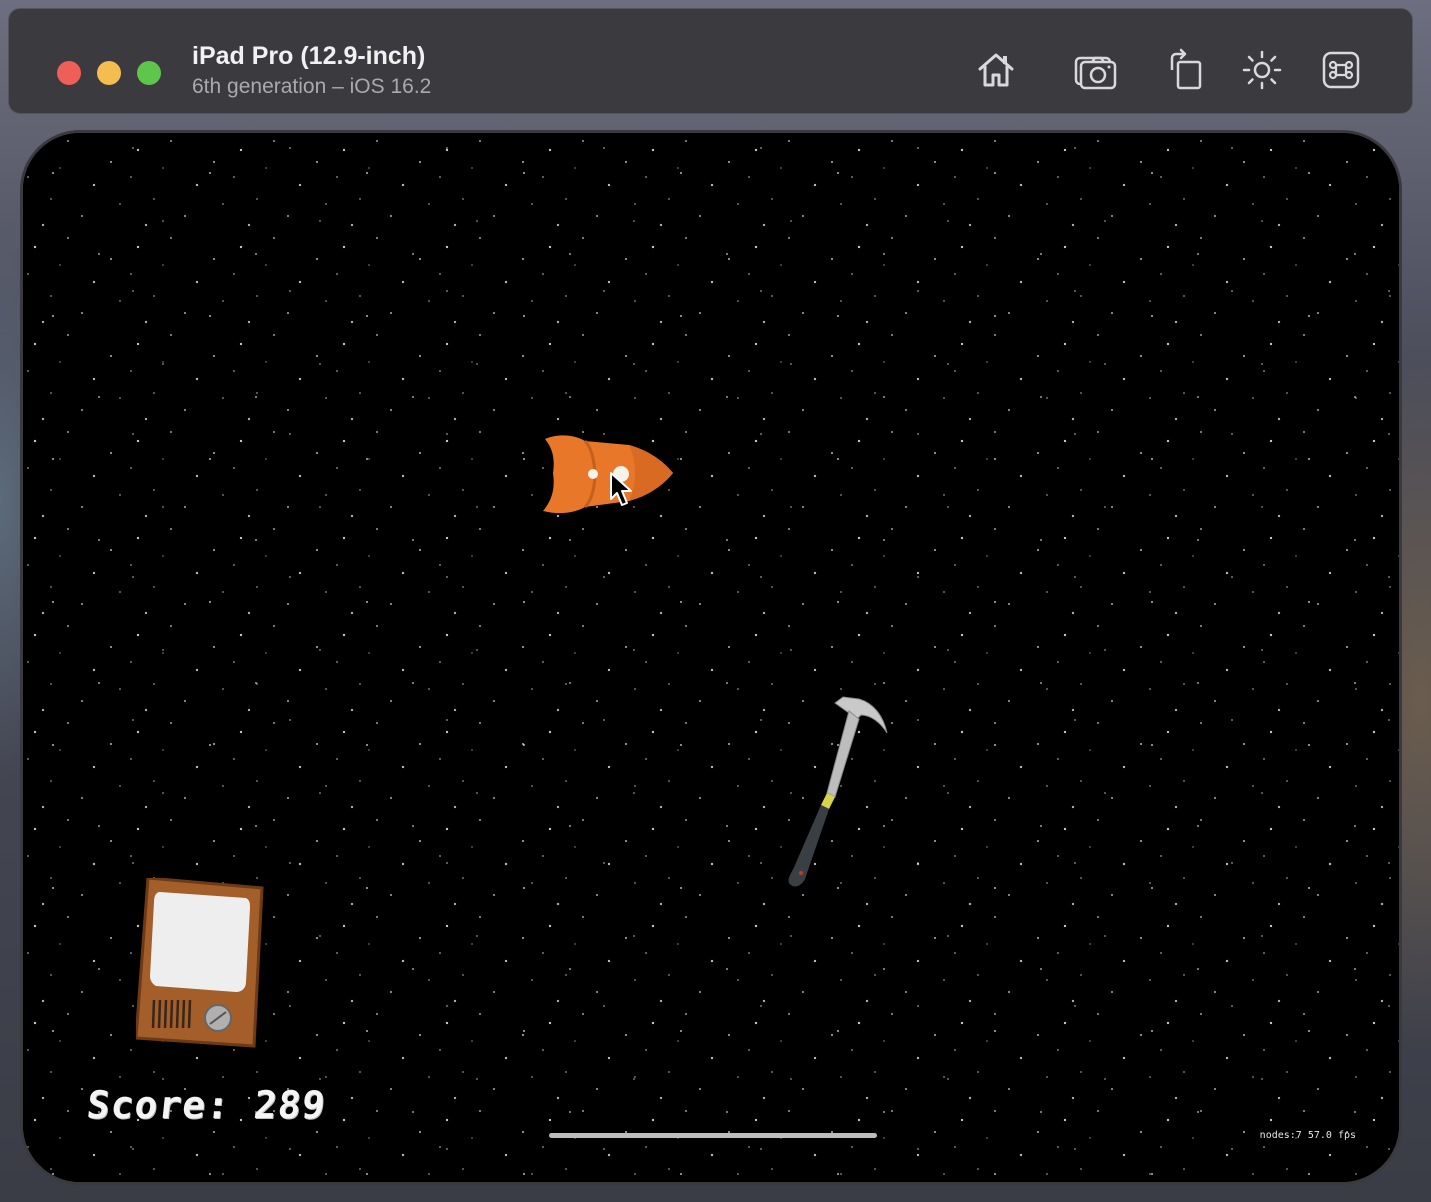 The width and height of the screenshot is (1431, 1202). Describe the element at coordinates (608, 474) in the screenshot. I see `rocket-sprite` at that location.